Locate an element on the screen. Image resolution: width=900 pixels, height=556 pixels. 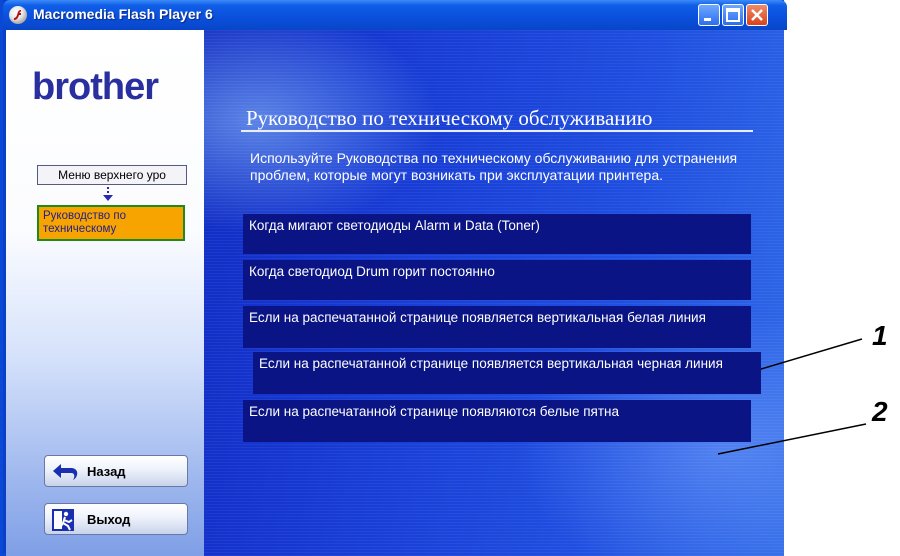
exit-button-label: Выход is located at coordinates (109, 519).